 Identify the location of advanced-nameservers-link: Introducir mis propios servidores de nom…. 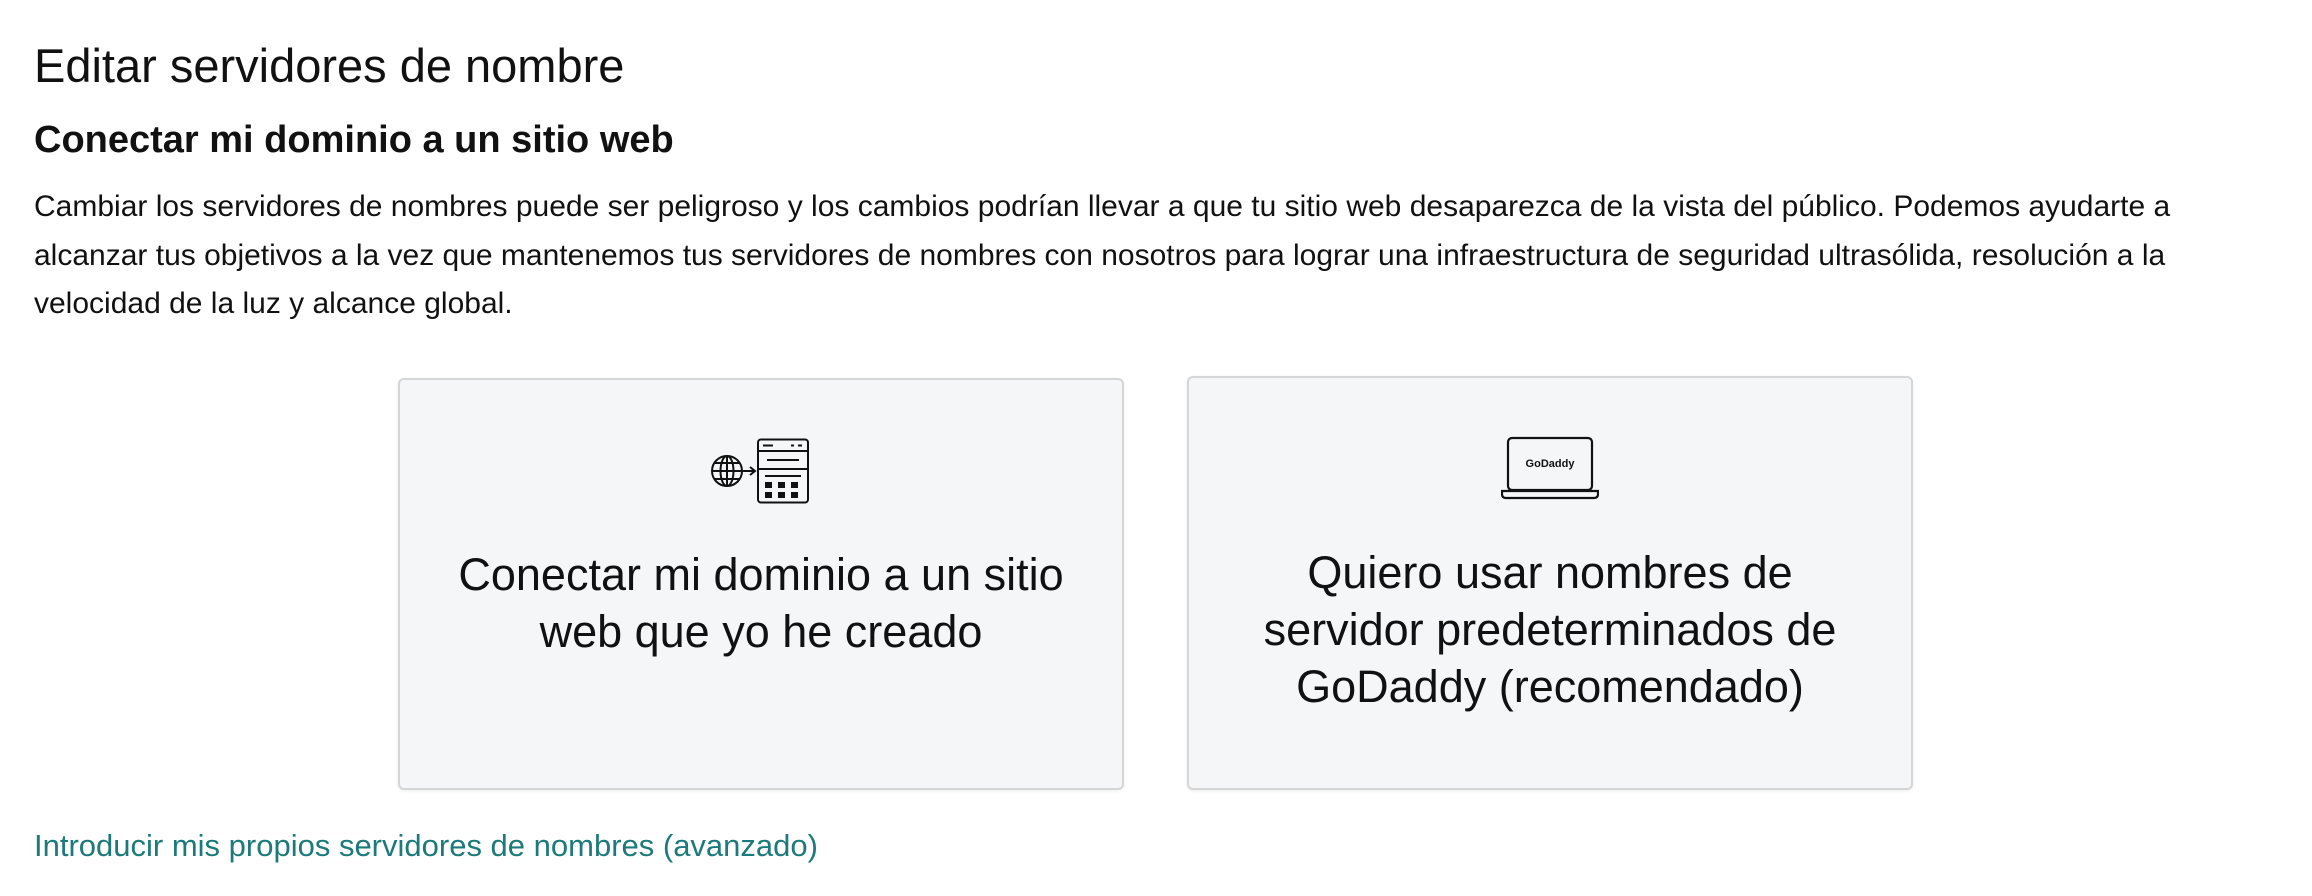
(426, 846).